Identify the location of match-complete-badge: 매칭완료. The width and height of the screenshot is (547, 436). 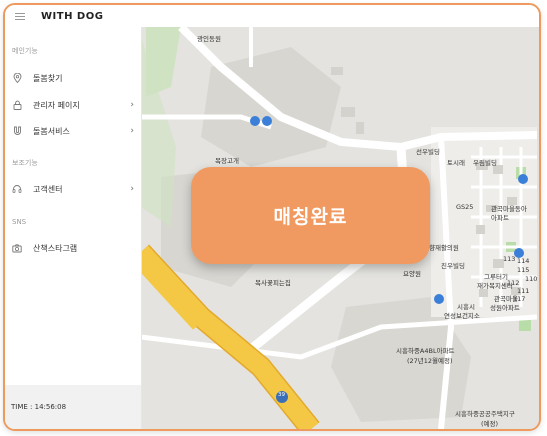
(310, 215).